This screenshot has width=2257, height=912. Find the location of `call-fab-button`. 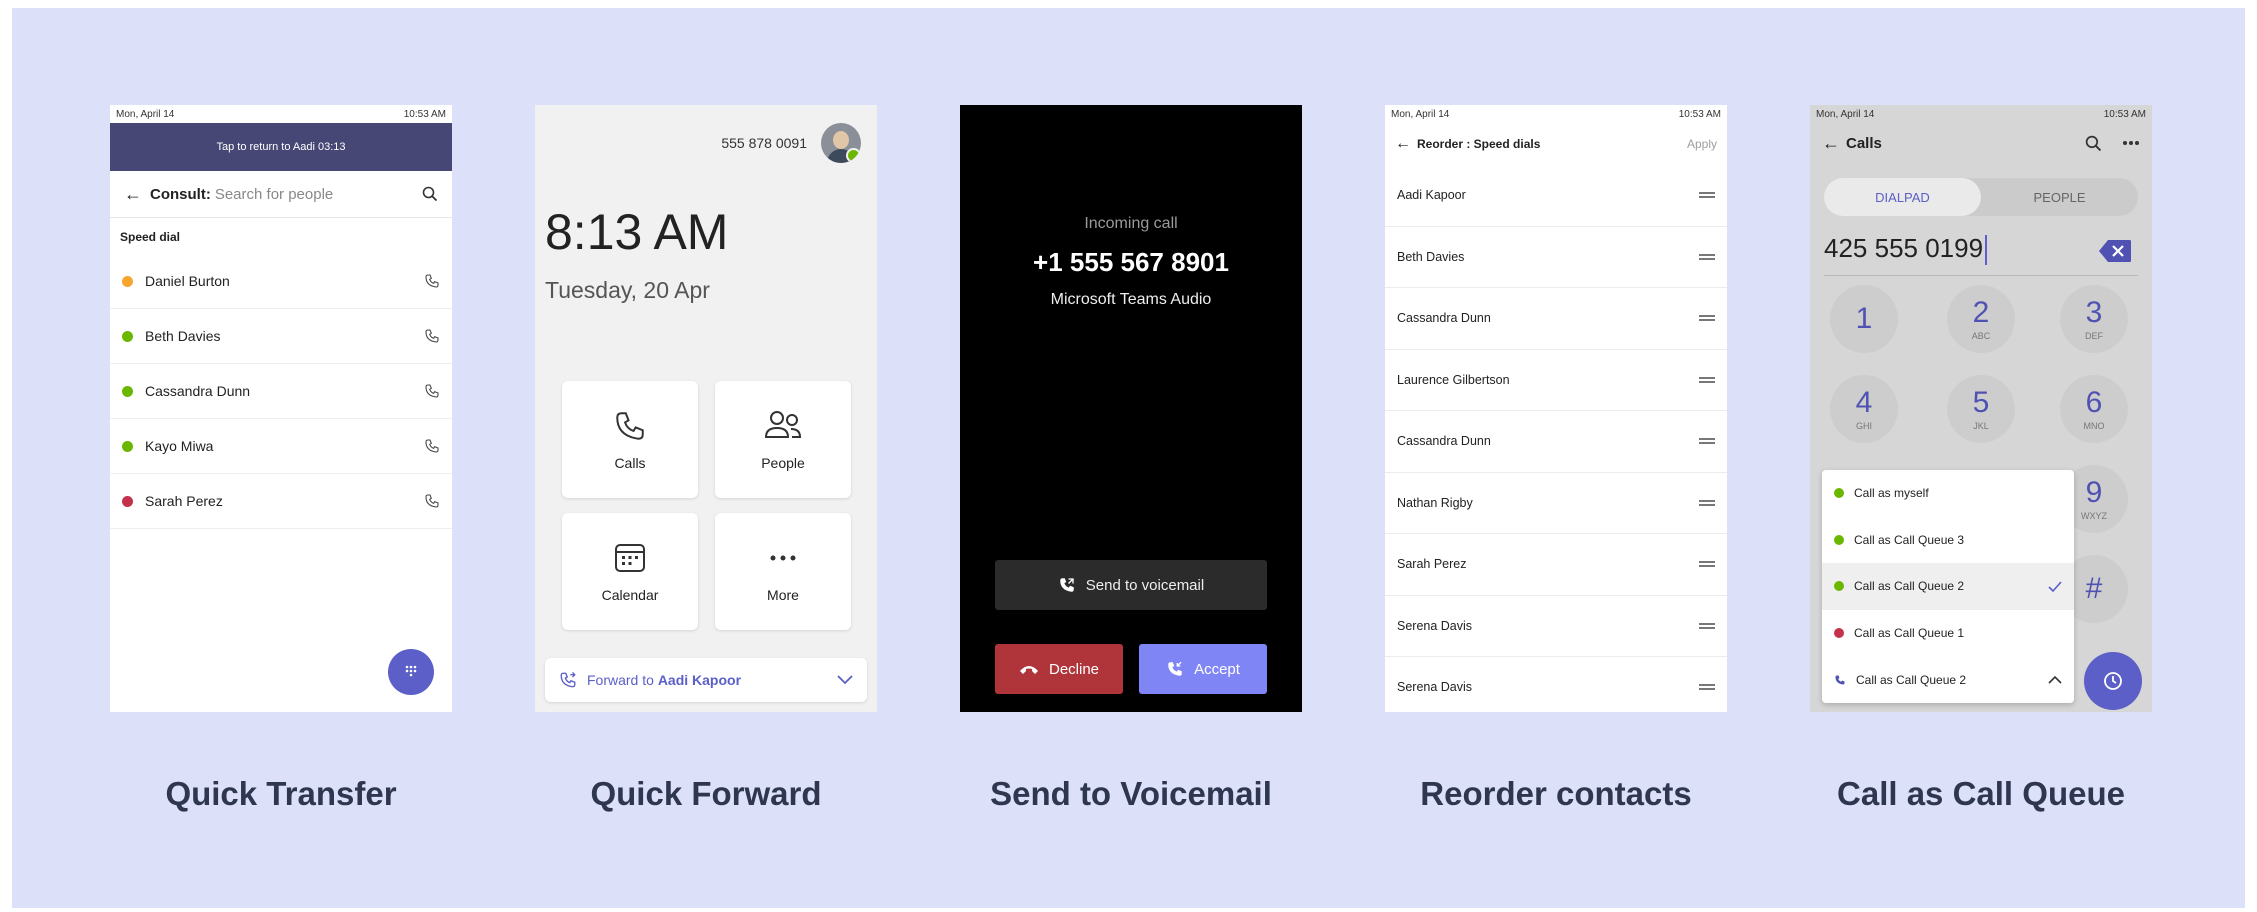

call-fab-button is located at coordinates (2113, 681).